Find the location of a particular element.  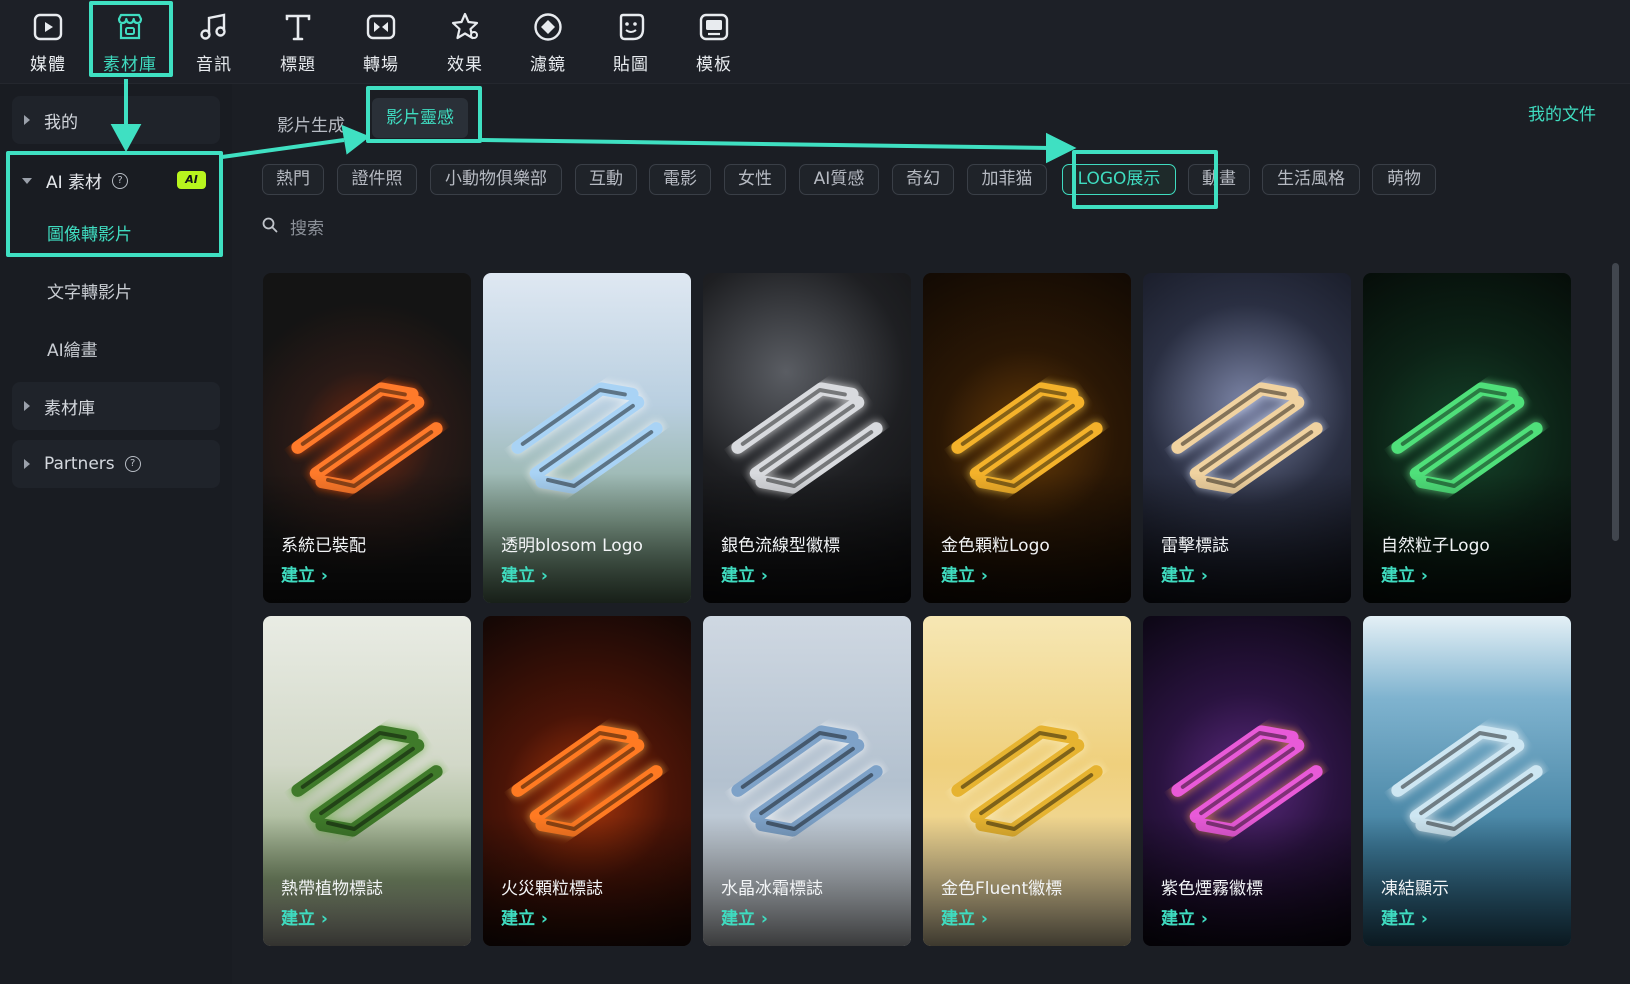

toolbar-label: 標題 is located at coordinates (298, 65).